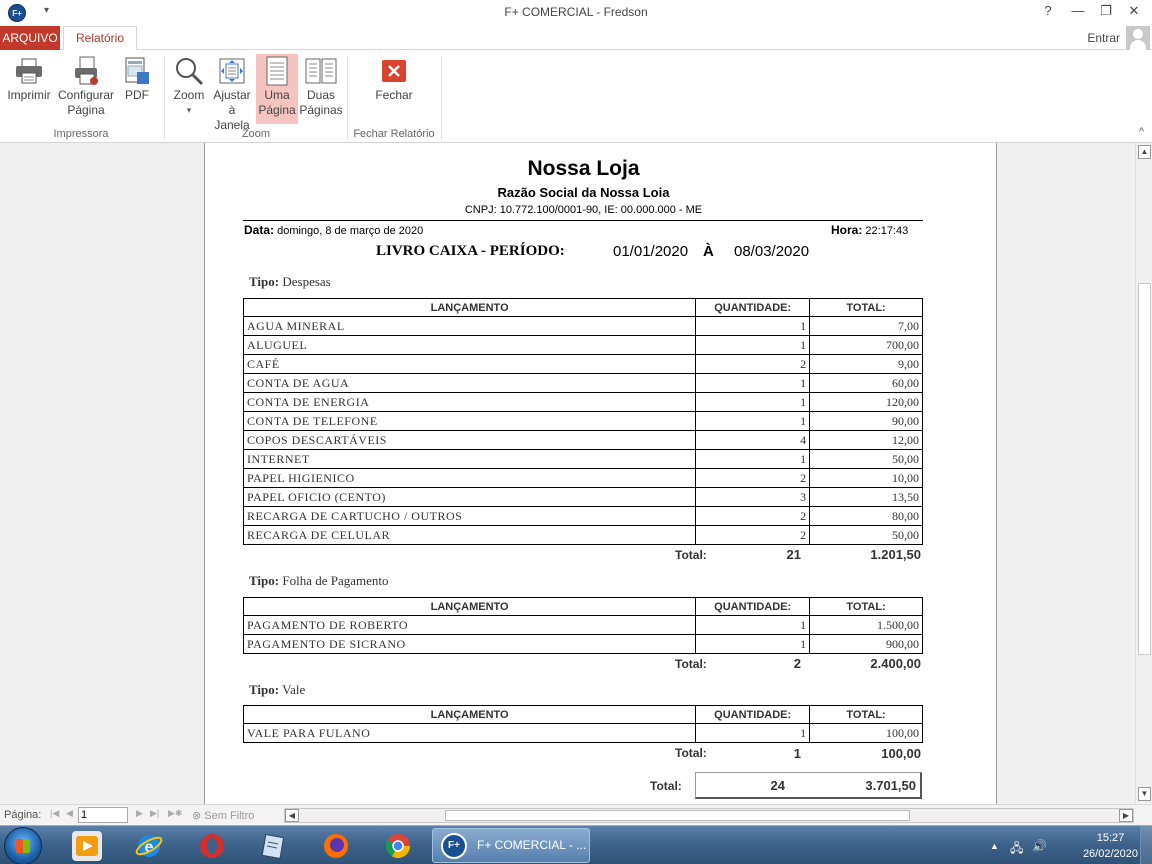 This screenshot has height=864, width=1152. I want to click on table-row: CAFÉ 2 9,00, so click(582, 364).